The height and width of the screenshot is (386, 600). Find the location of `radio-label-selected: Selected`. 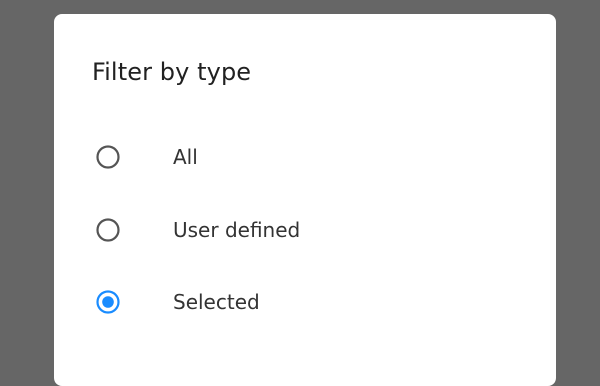

radio-label-selected: Selected is located at coordinates (216, 302).